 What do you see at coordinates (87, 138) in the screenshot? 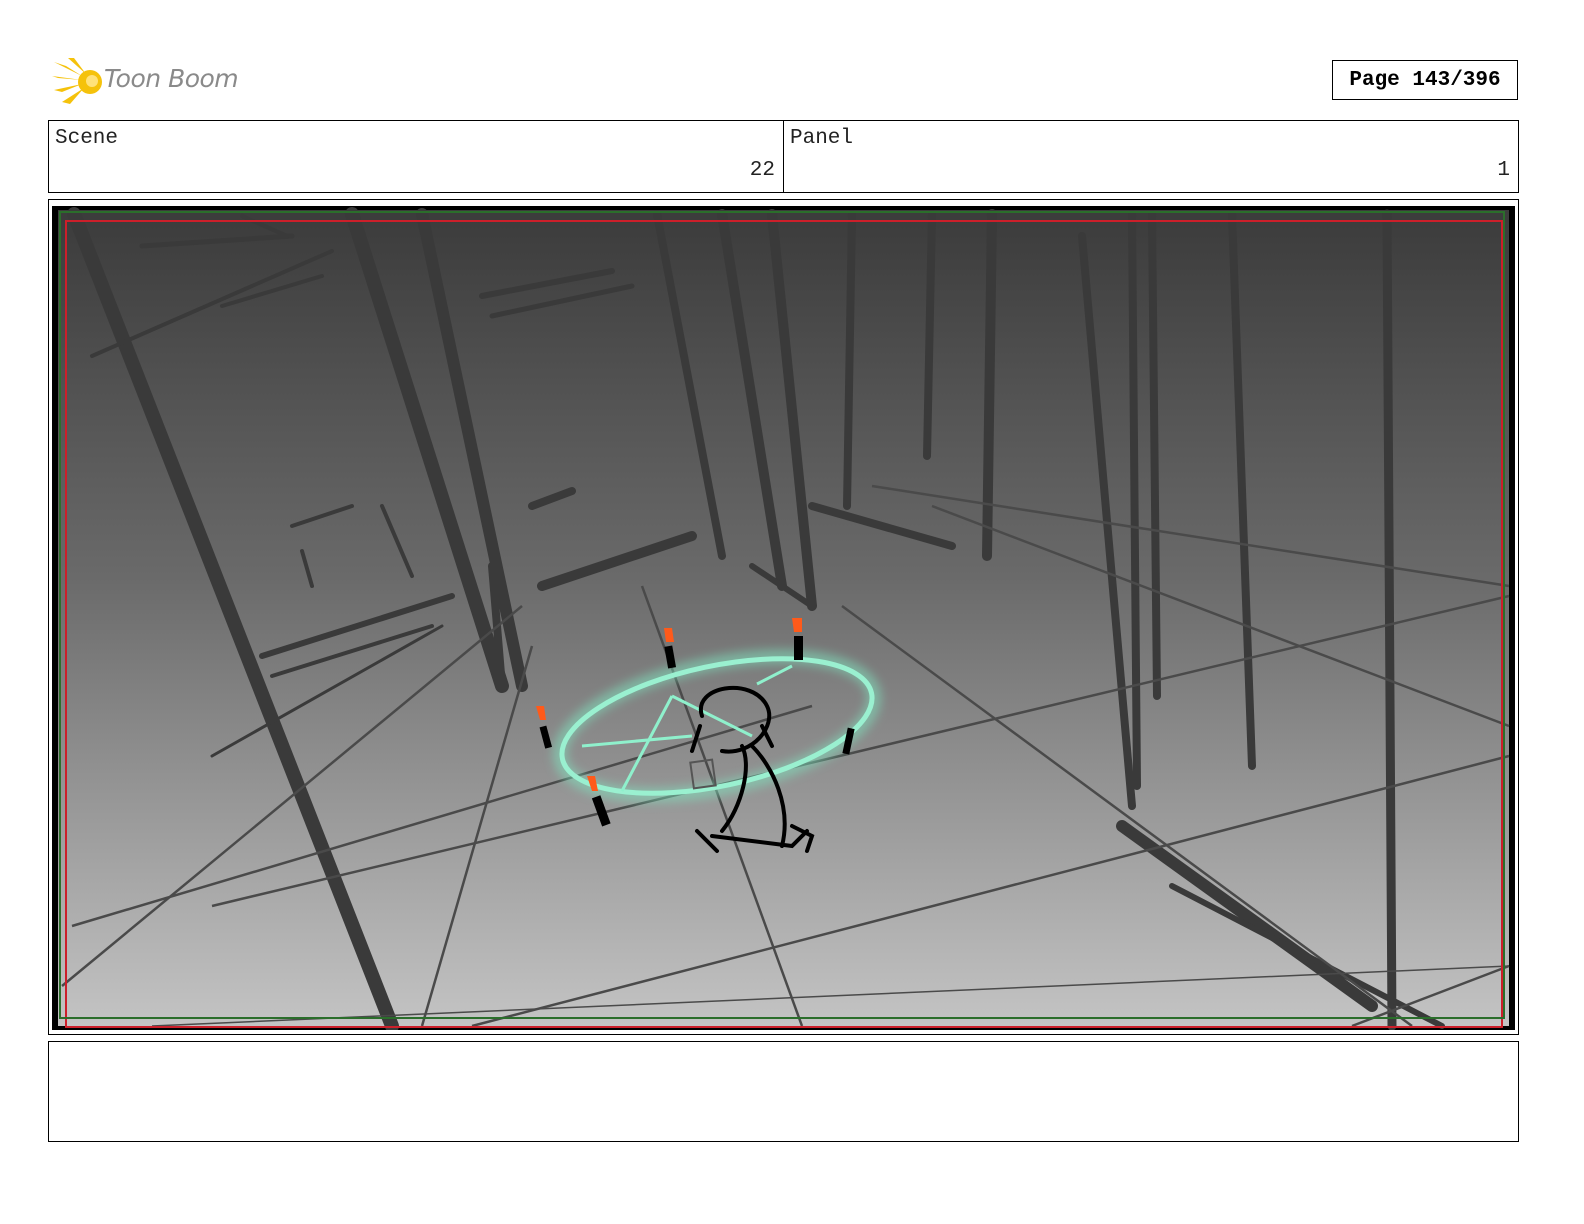
I see `scene-label: Scene` at bounding box center [87, 138].